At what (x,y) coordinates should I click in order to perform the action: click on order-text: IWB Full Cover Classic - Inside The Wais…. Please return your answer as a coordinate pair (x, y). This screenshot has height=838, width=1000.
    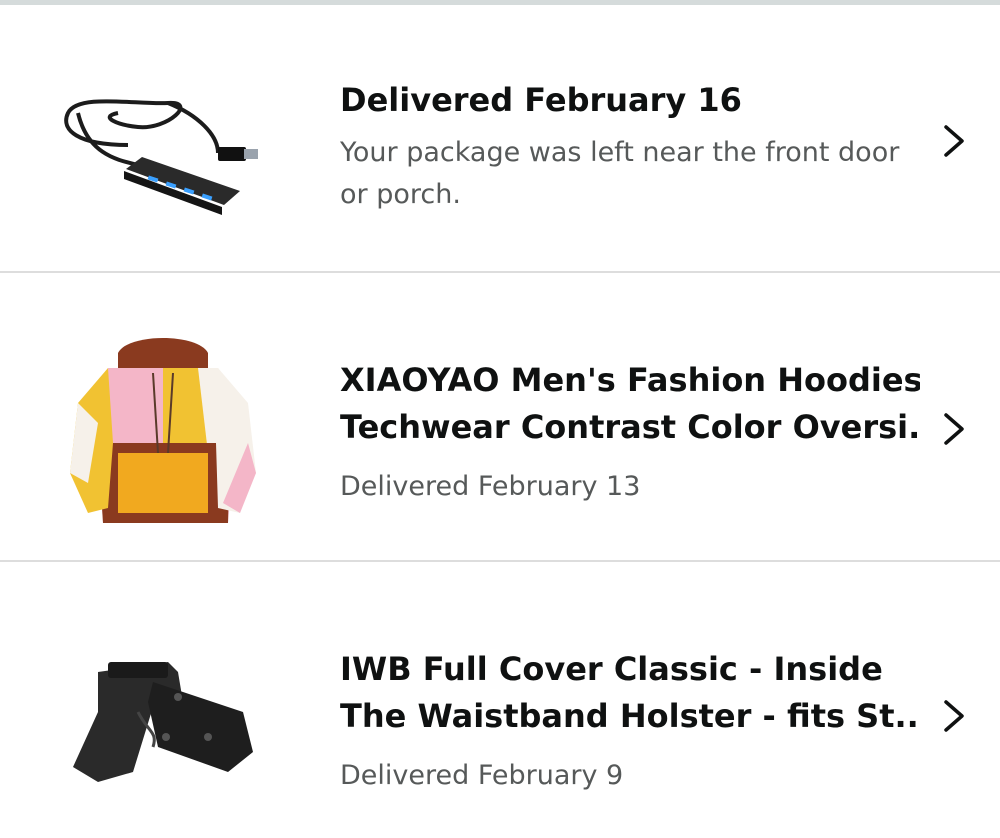
    Looking at the image, I should click on (630, 721).